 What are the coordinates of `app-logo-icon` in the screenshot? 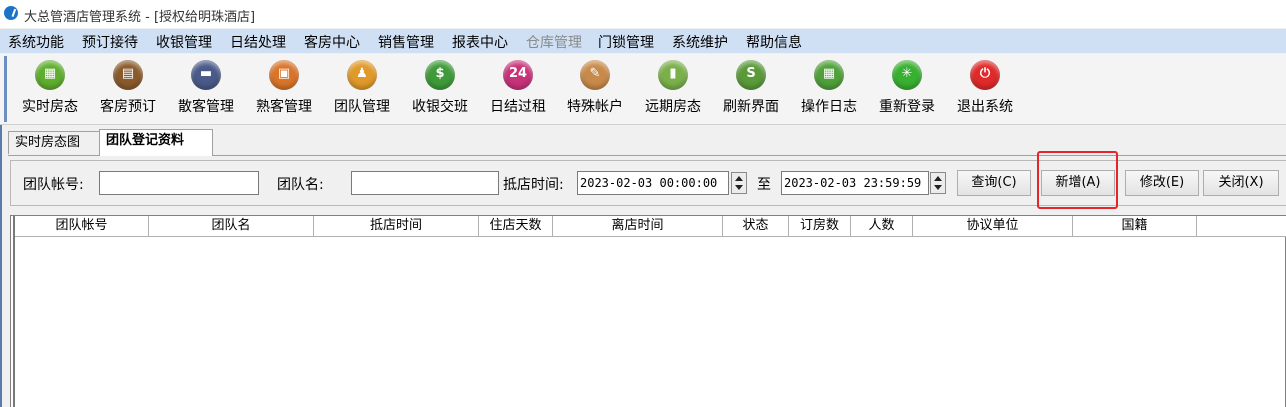 It's located at (11, 13).